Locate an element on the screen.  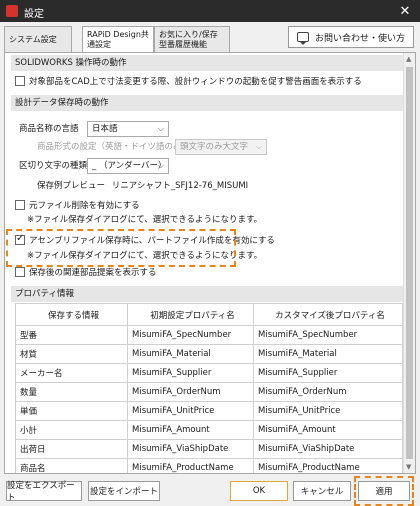
save-preview-value: リニアシャフト_SFJ12-76_MISUMI is located at coordinates (180, 186).